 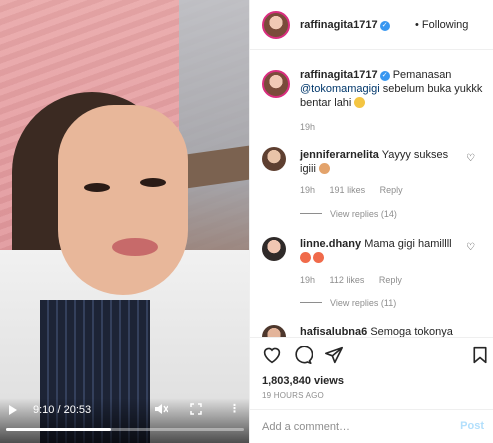 What do you see at coordinates (340, 89) in the screenshot?
I see `caption-mention-link: @tokomamagigi` at bounding box center [340, 89].